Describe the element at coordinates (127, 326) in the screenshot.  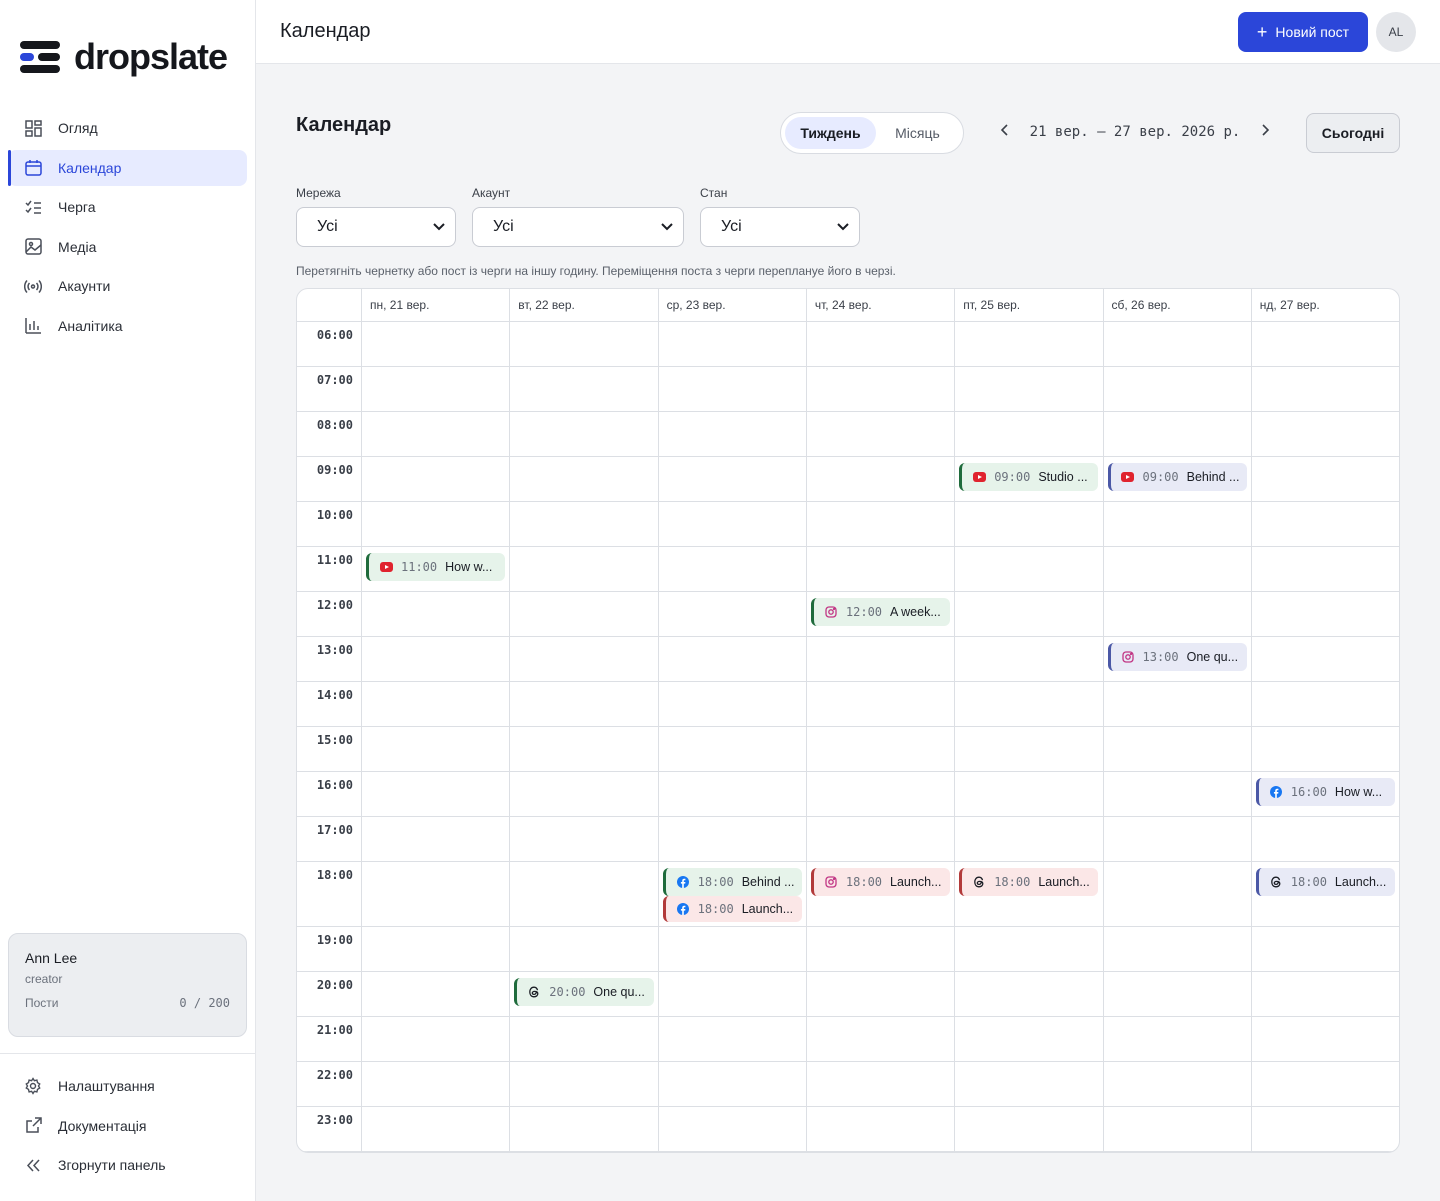
I see `sidebar-item-analytics: Аналітика` at that location.